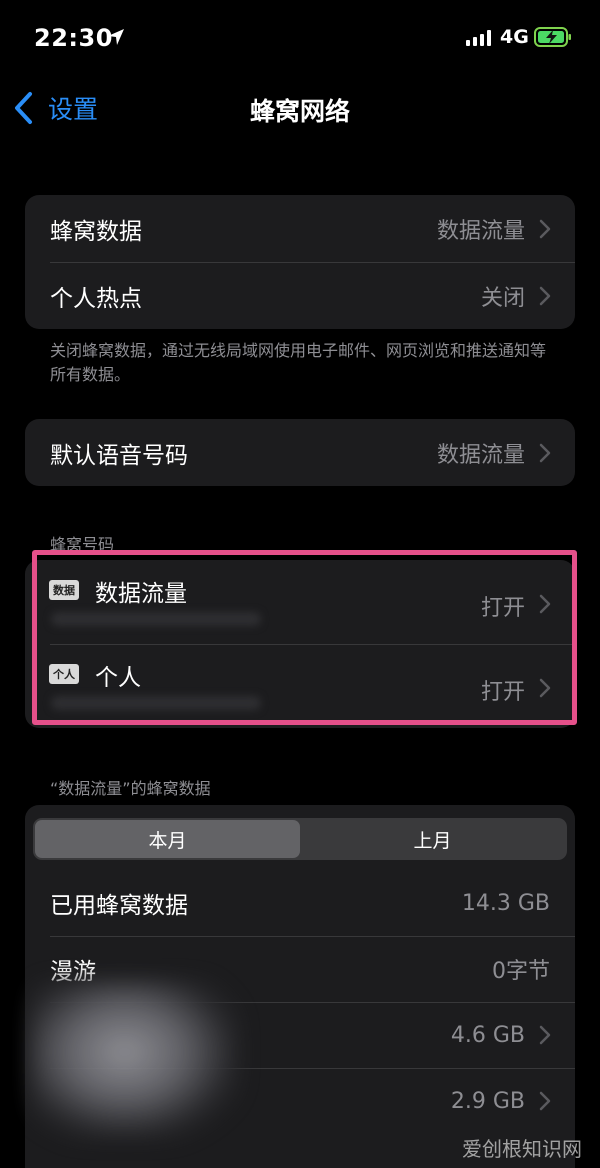 The width and height of the screenshot is (600, 1168). What do you see at coordinates (522, 1149) in the screenshot?
I see `watermark: 爱创根知识网` at bounding box center [522, 1149].